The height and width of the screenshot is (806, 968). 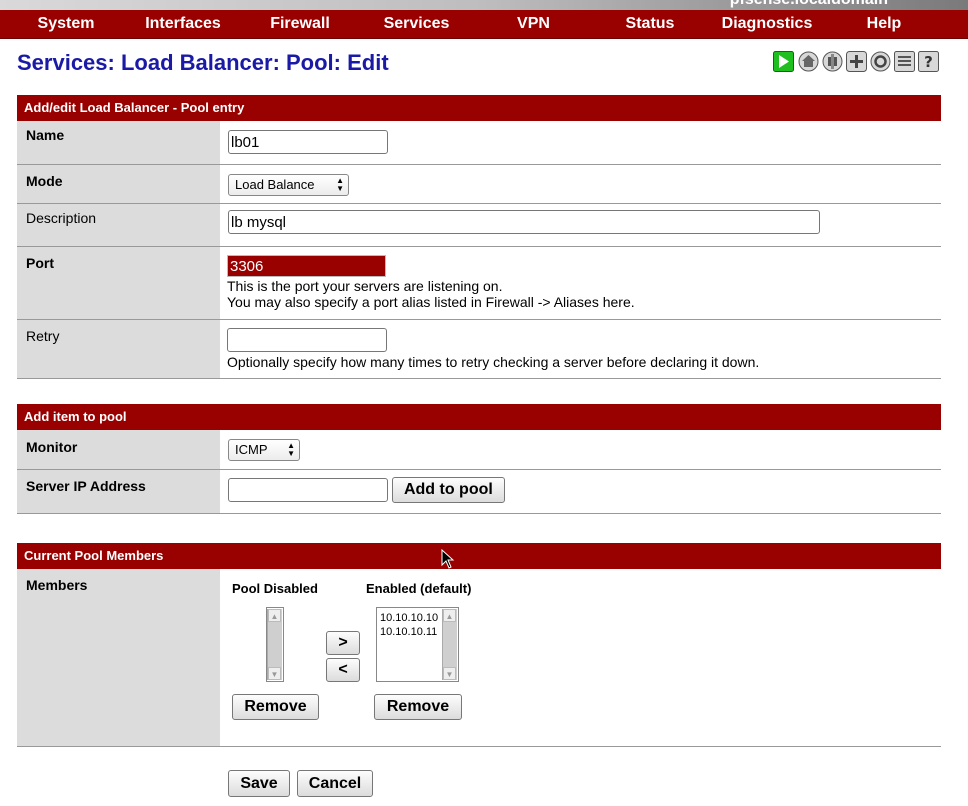 I want to click on port-label: Port, so click(x=118, y=283).